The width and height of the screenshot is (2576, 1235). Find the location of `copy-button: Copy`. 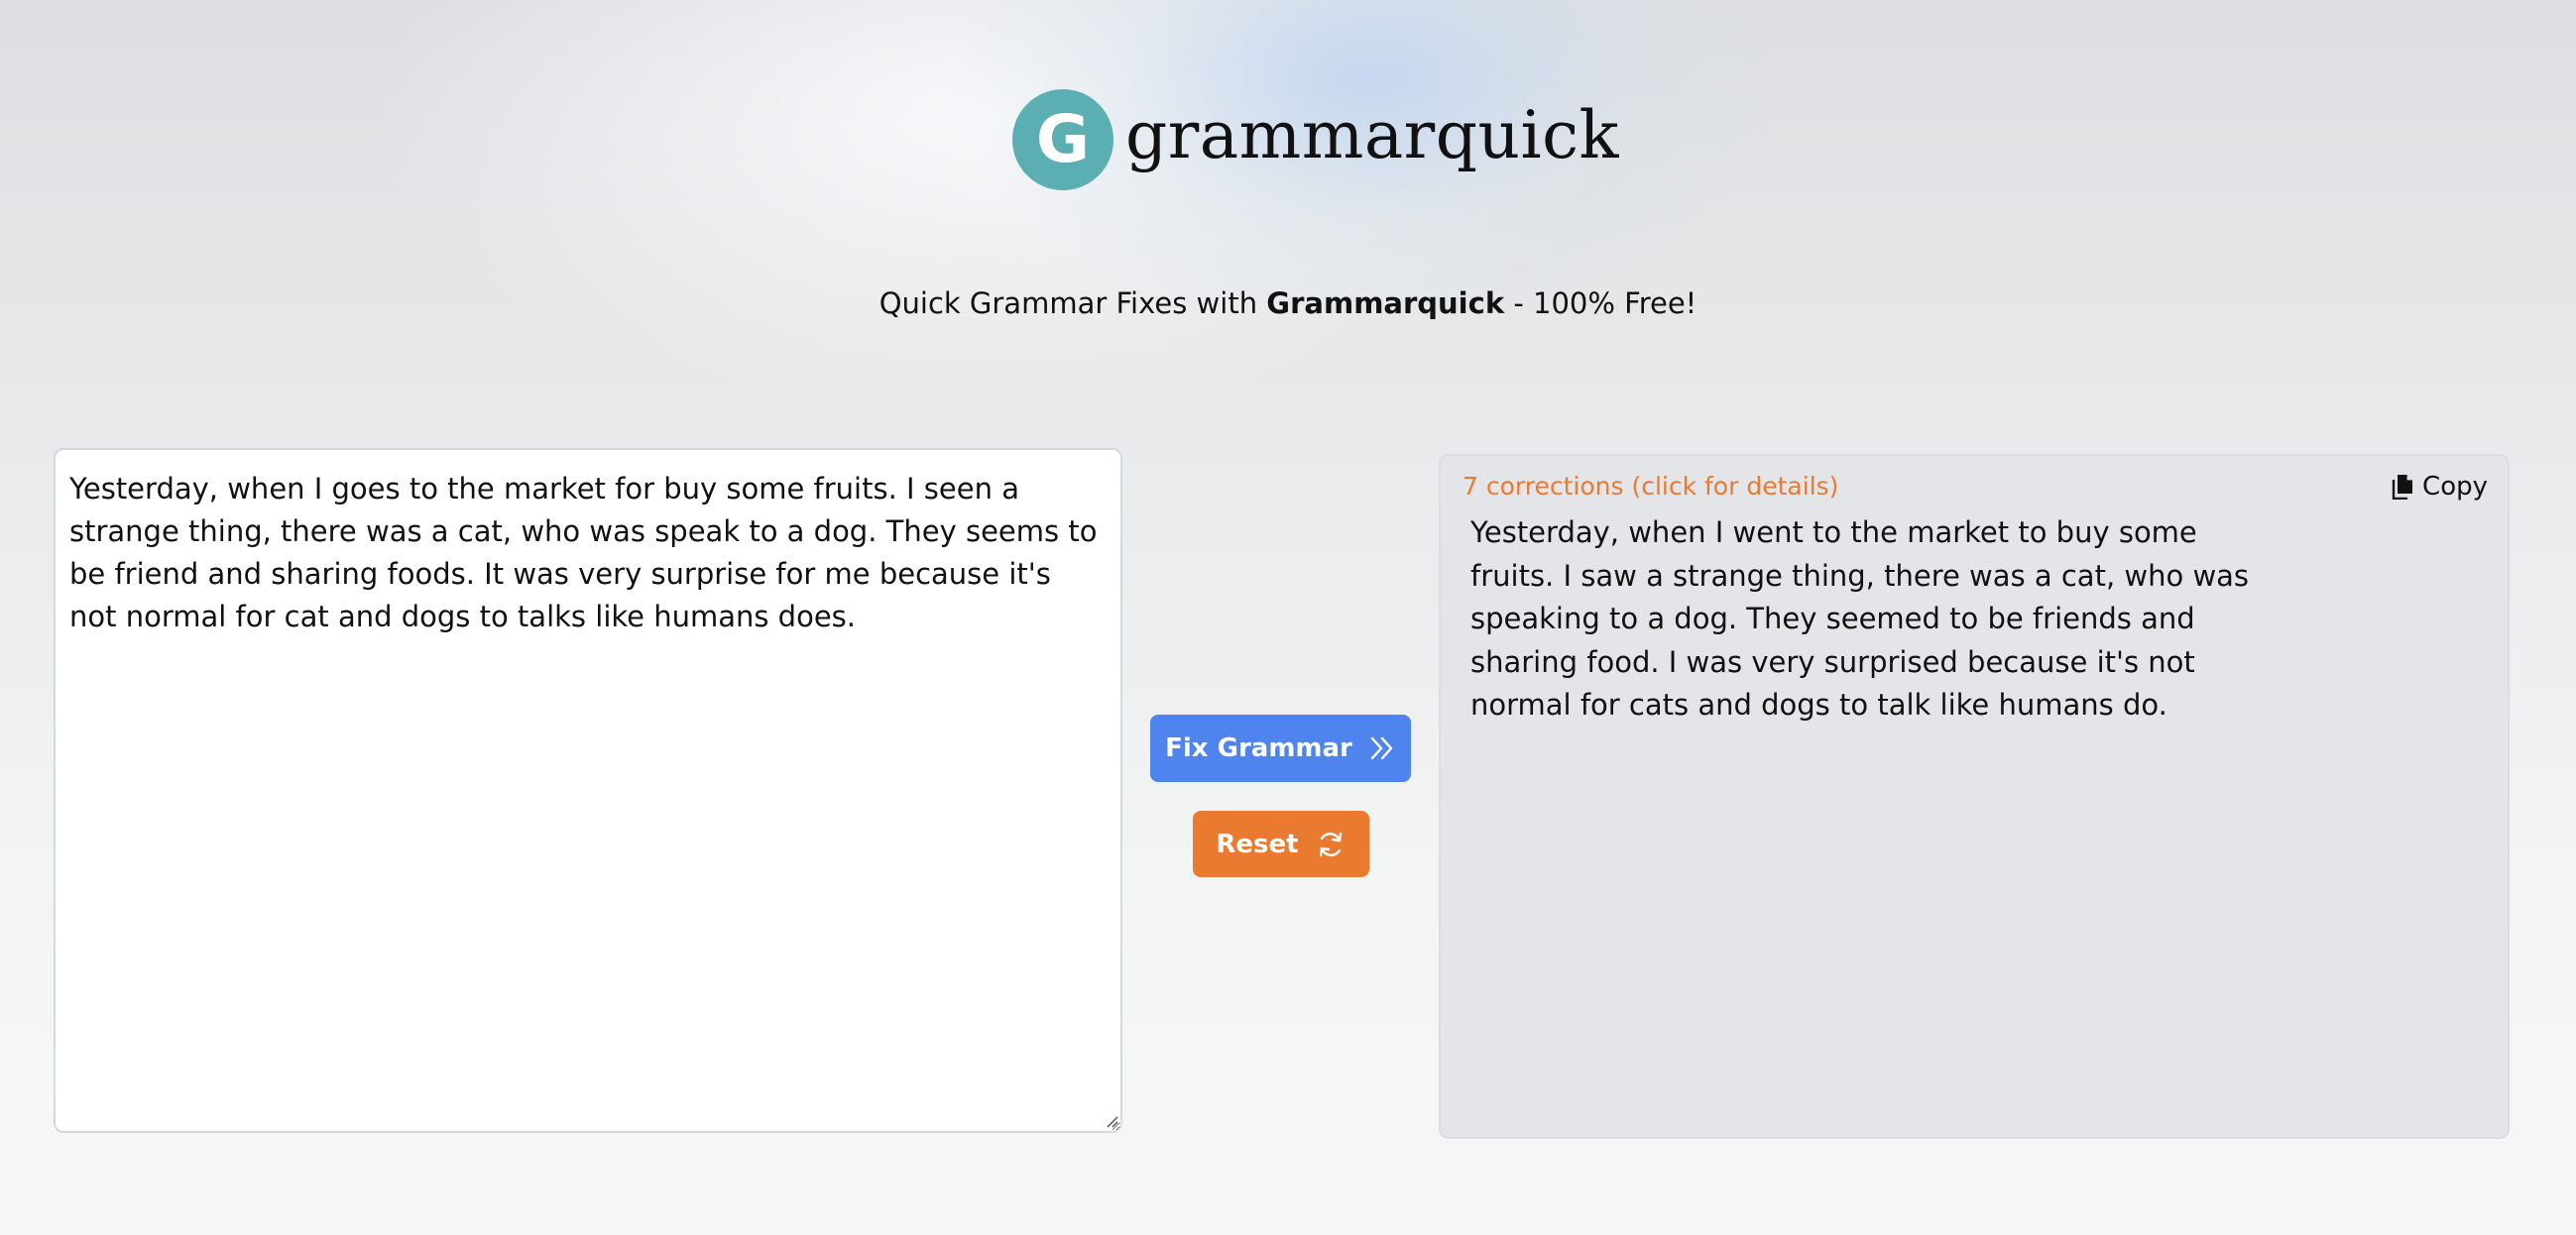

copy-button: Copy is located at coordinates (2439, 487).